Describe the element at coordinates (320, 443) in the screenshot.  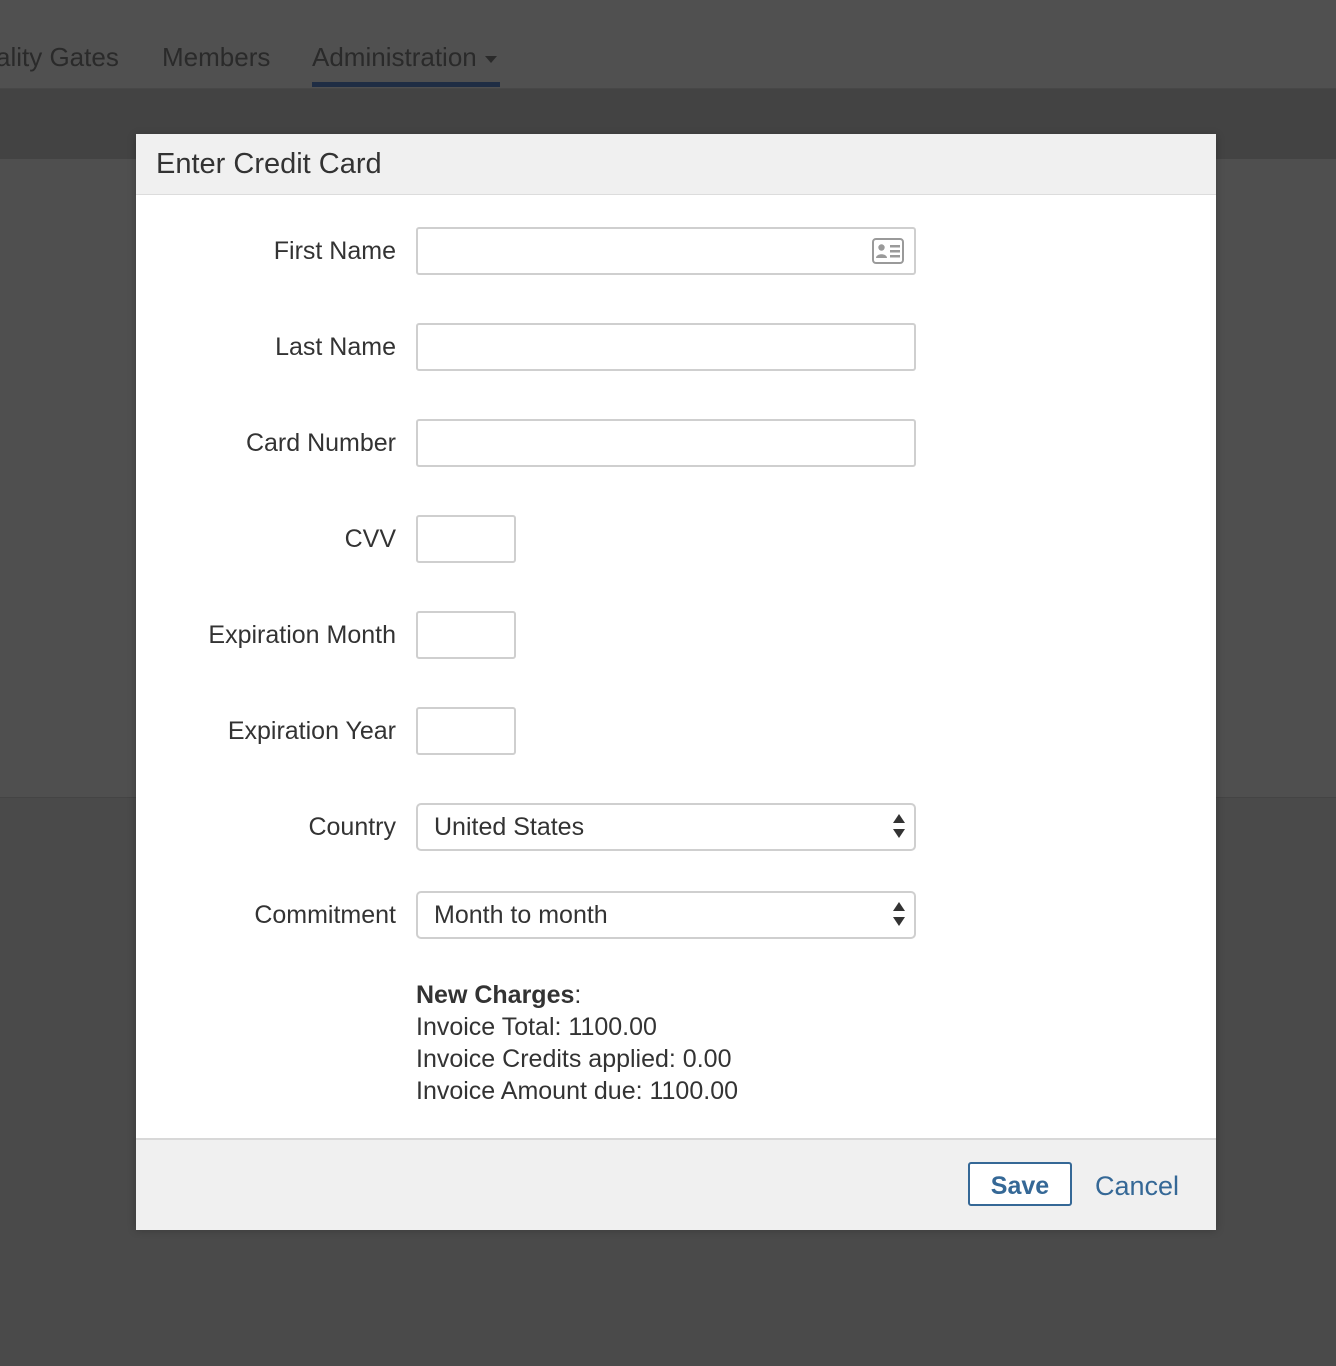
I see `card-number-label: Card Number` at that location.